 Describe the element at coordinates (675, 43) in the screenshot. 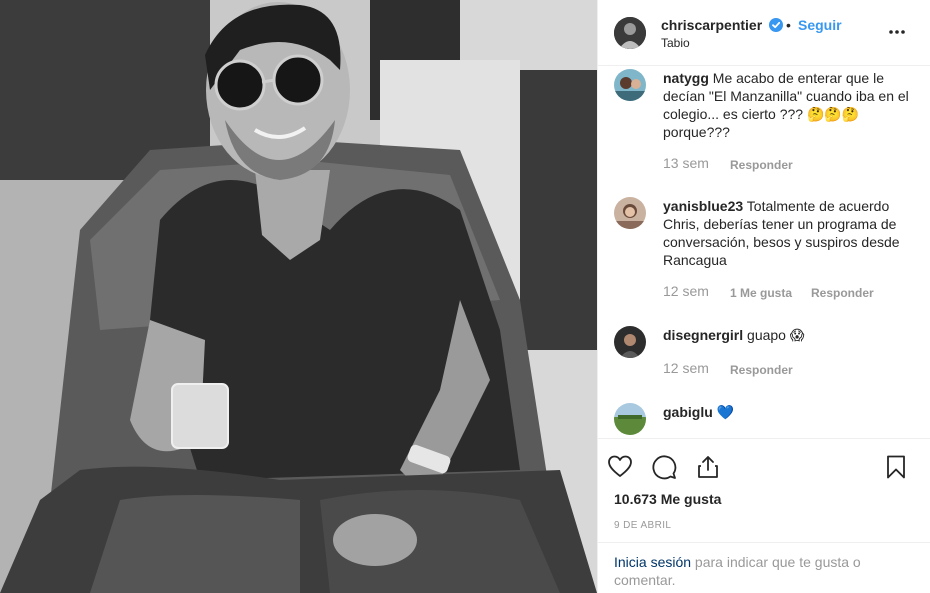

I see `post-location: Tabio` at that location.